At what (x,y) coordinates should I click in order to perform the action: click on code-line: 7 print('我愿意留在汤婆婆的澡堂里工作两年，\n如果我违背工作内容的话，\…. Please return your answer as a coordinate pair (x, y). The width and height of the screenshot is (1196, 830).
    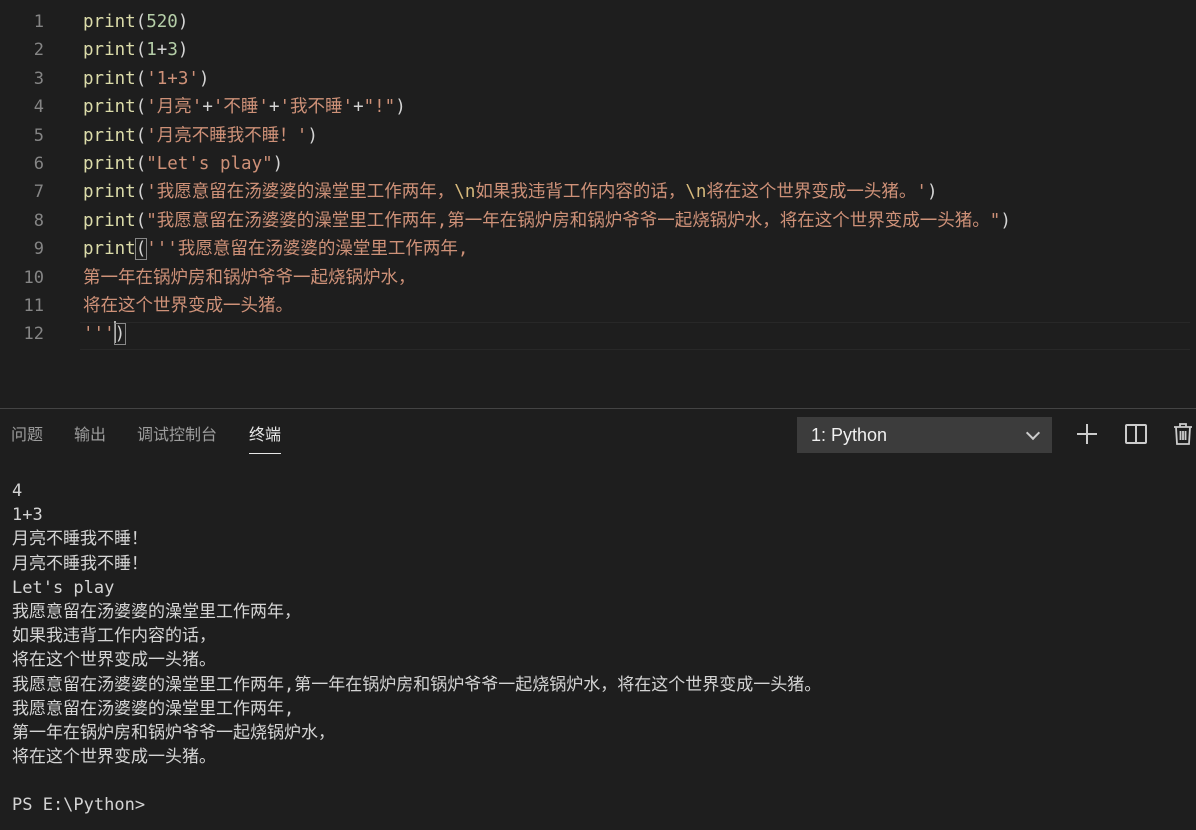
    Looking at the image, I should click on (598, 192).